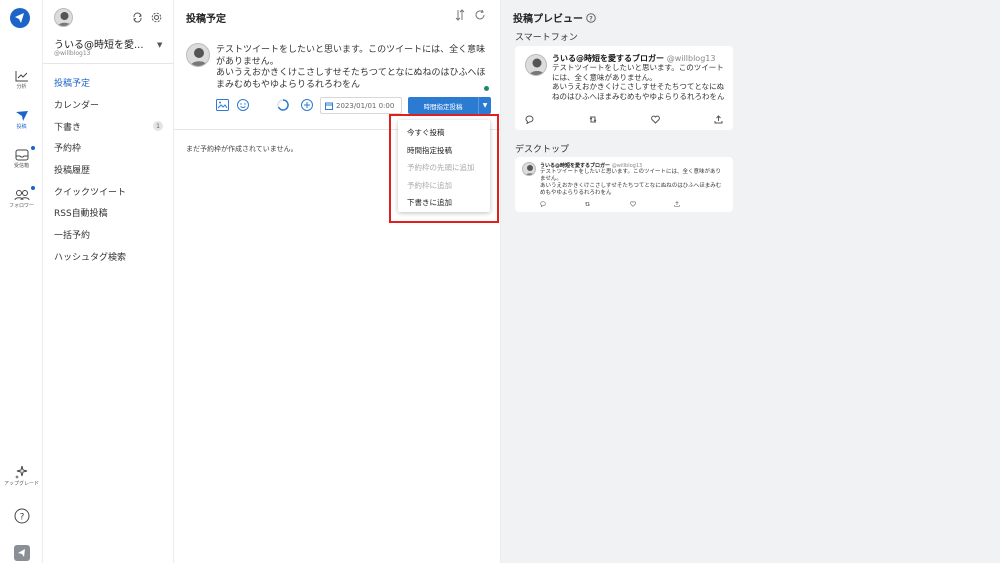  I want to click on preview-title: 投稿プレビュー, so click(548, 19).